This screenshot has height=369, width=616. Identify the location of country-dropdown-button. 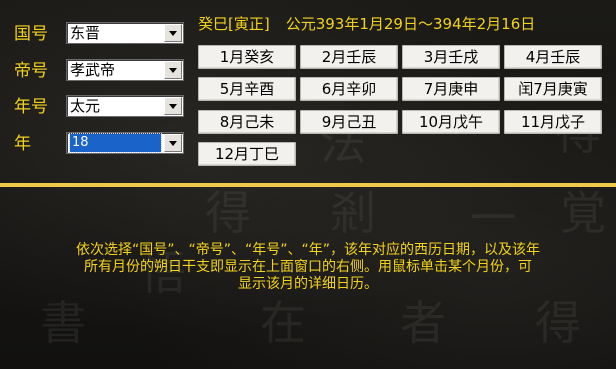
(173, 33).